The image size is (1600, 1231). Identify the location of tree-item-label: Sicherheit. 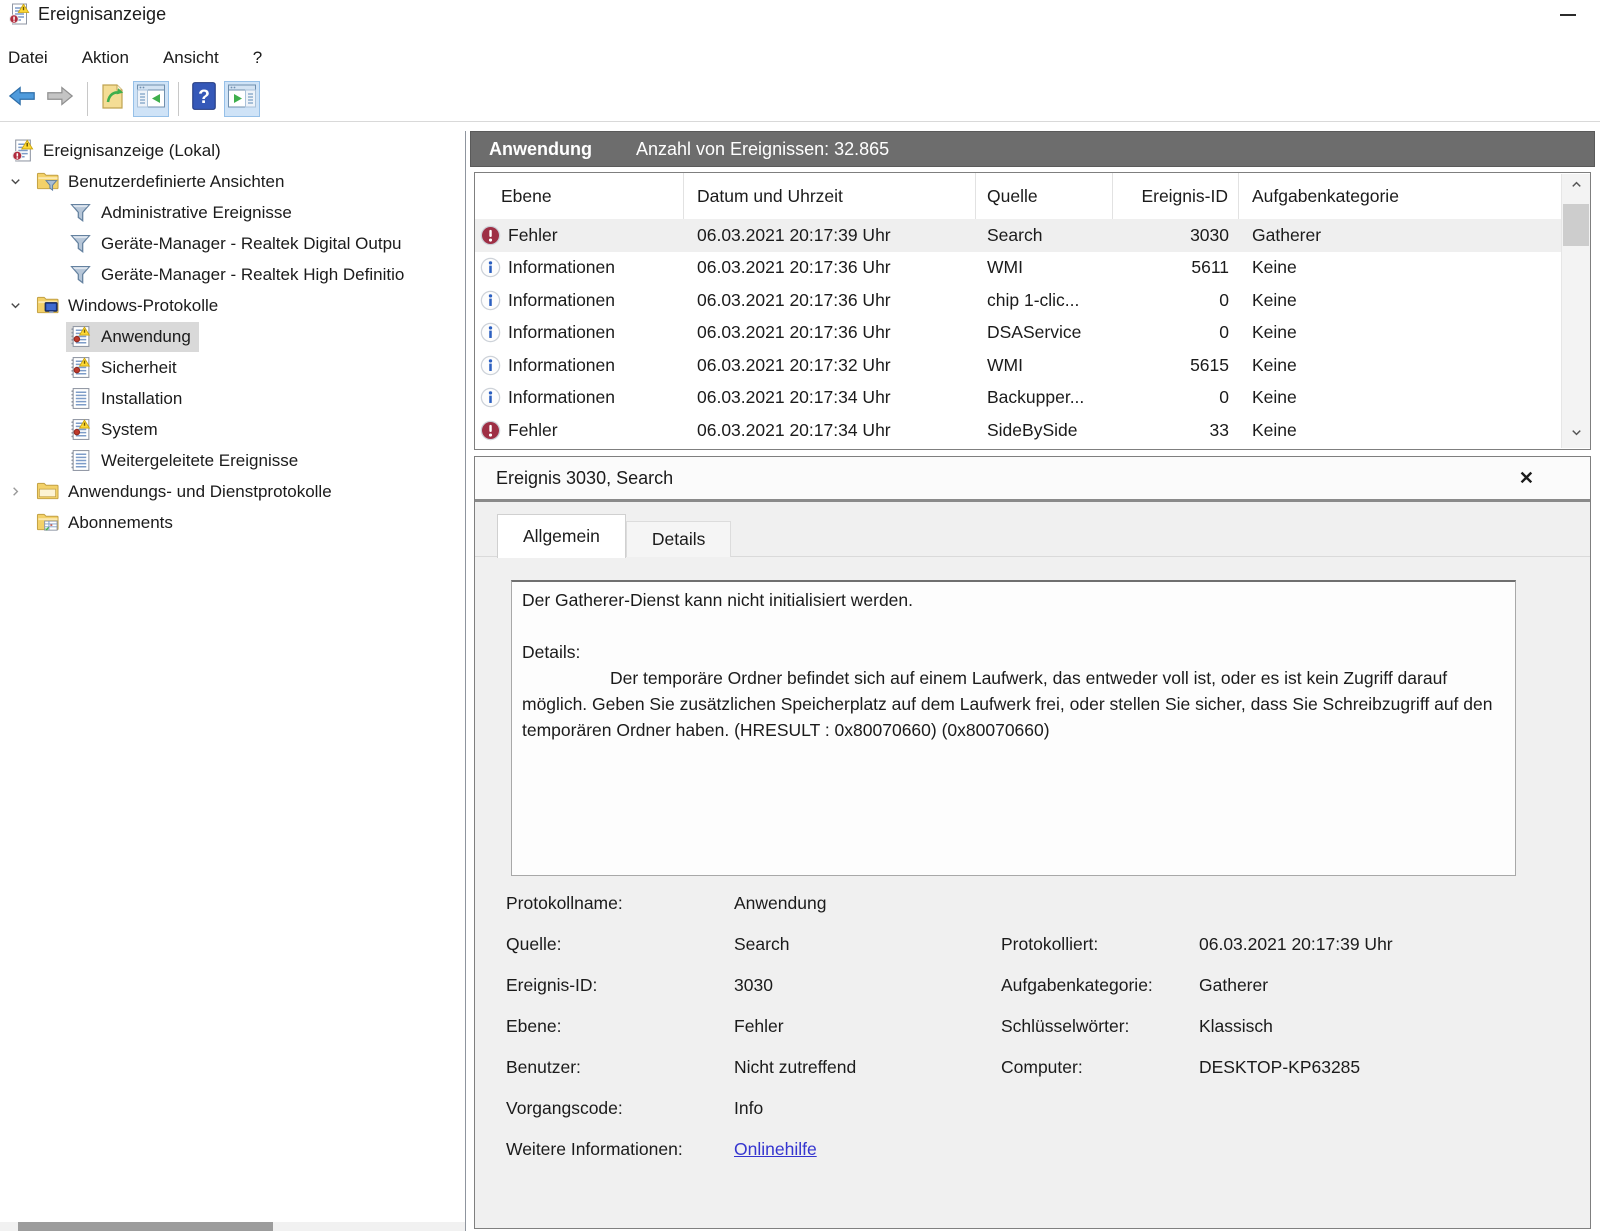
(139, 367).